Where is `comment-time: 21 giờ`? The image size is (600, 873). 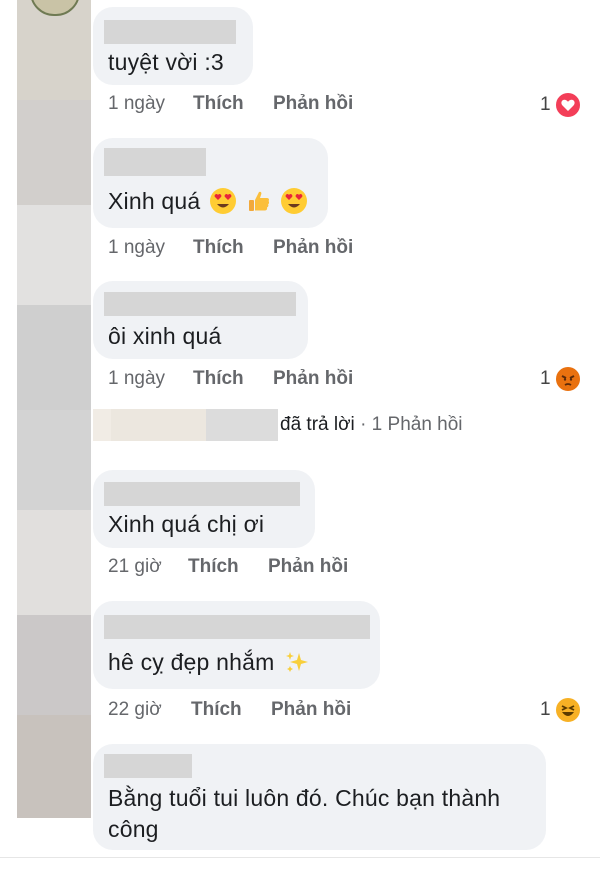 comment-time: 21 giờ is located at coordinates (135, 566).